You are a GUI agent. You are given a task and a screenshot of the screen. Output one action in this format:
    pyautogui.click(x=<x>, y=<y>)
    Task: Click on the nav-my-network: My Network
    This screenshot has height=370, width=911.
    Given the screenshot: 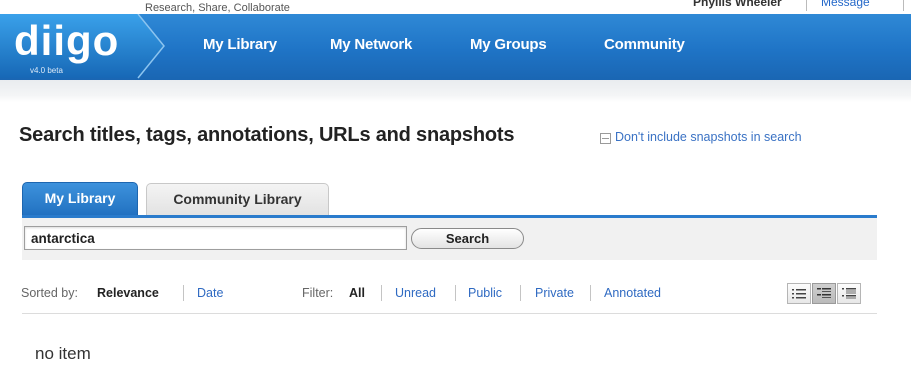 What is the action you would take?
    pyautogui.click(x=371, y=44)
    